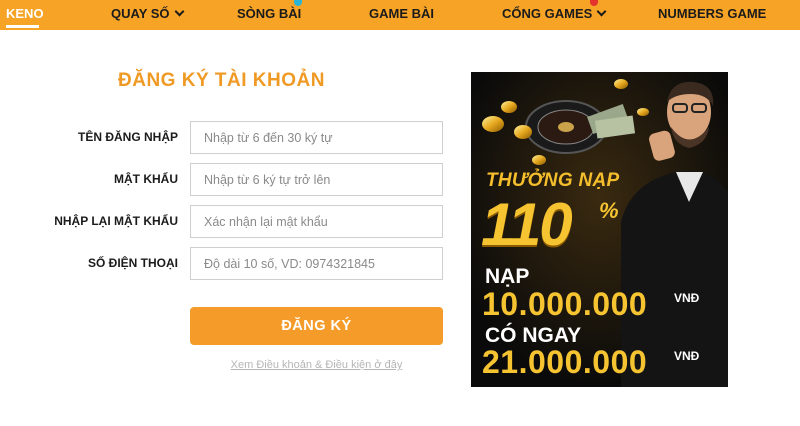 The height and width of the screenshot is (426, 800). What do you see at coordinates (316, 179) in the screenshot?
I see `password-input` at bounding box center [316, 179].